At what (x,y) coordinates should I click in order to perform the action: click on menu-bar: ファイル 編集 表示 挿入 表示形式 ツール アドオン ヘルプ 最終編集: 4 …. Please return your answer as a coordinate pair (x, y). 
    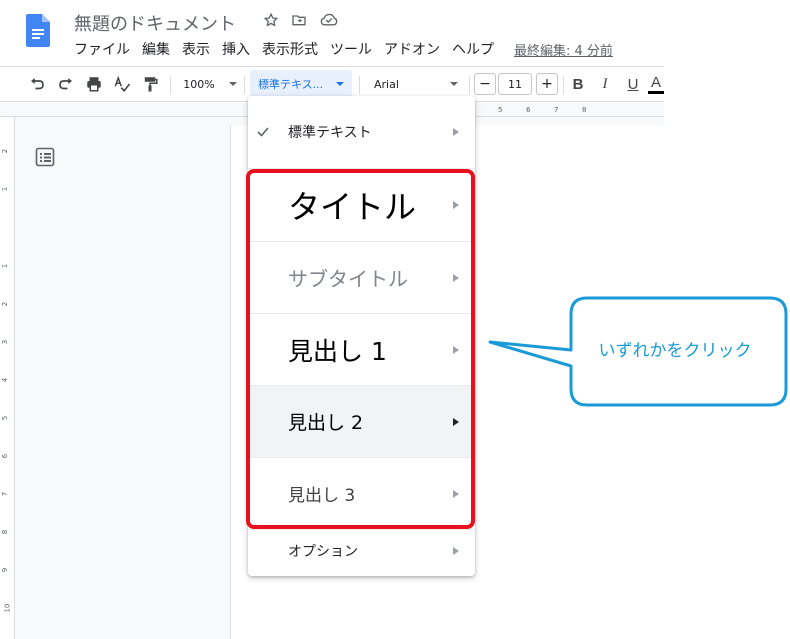
    Looking at the image, I should click on (340, 49).